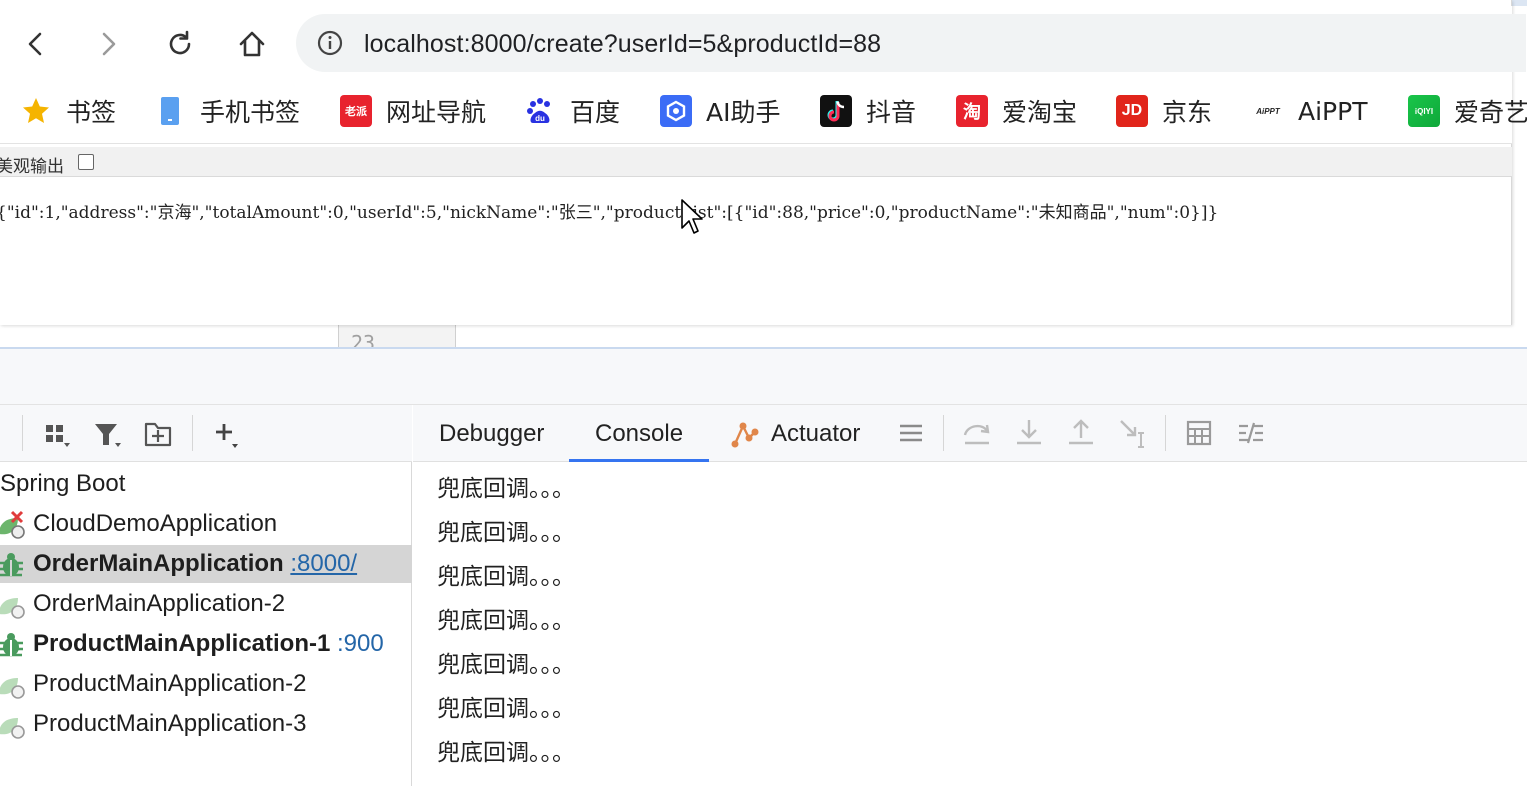 Image resolution: width=1527 pixels, height=786 pixels. What do you see at coordinates (1268, 111) in the screenshot?
I see `aippt-icon: AiPPT` at bounding box center [1268, 111].